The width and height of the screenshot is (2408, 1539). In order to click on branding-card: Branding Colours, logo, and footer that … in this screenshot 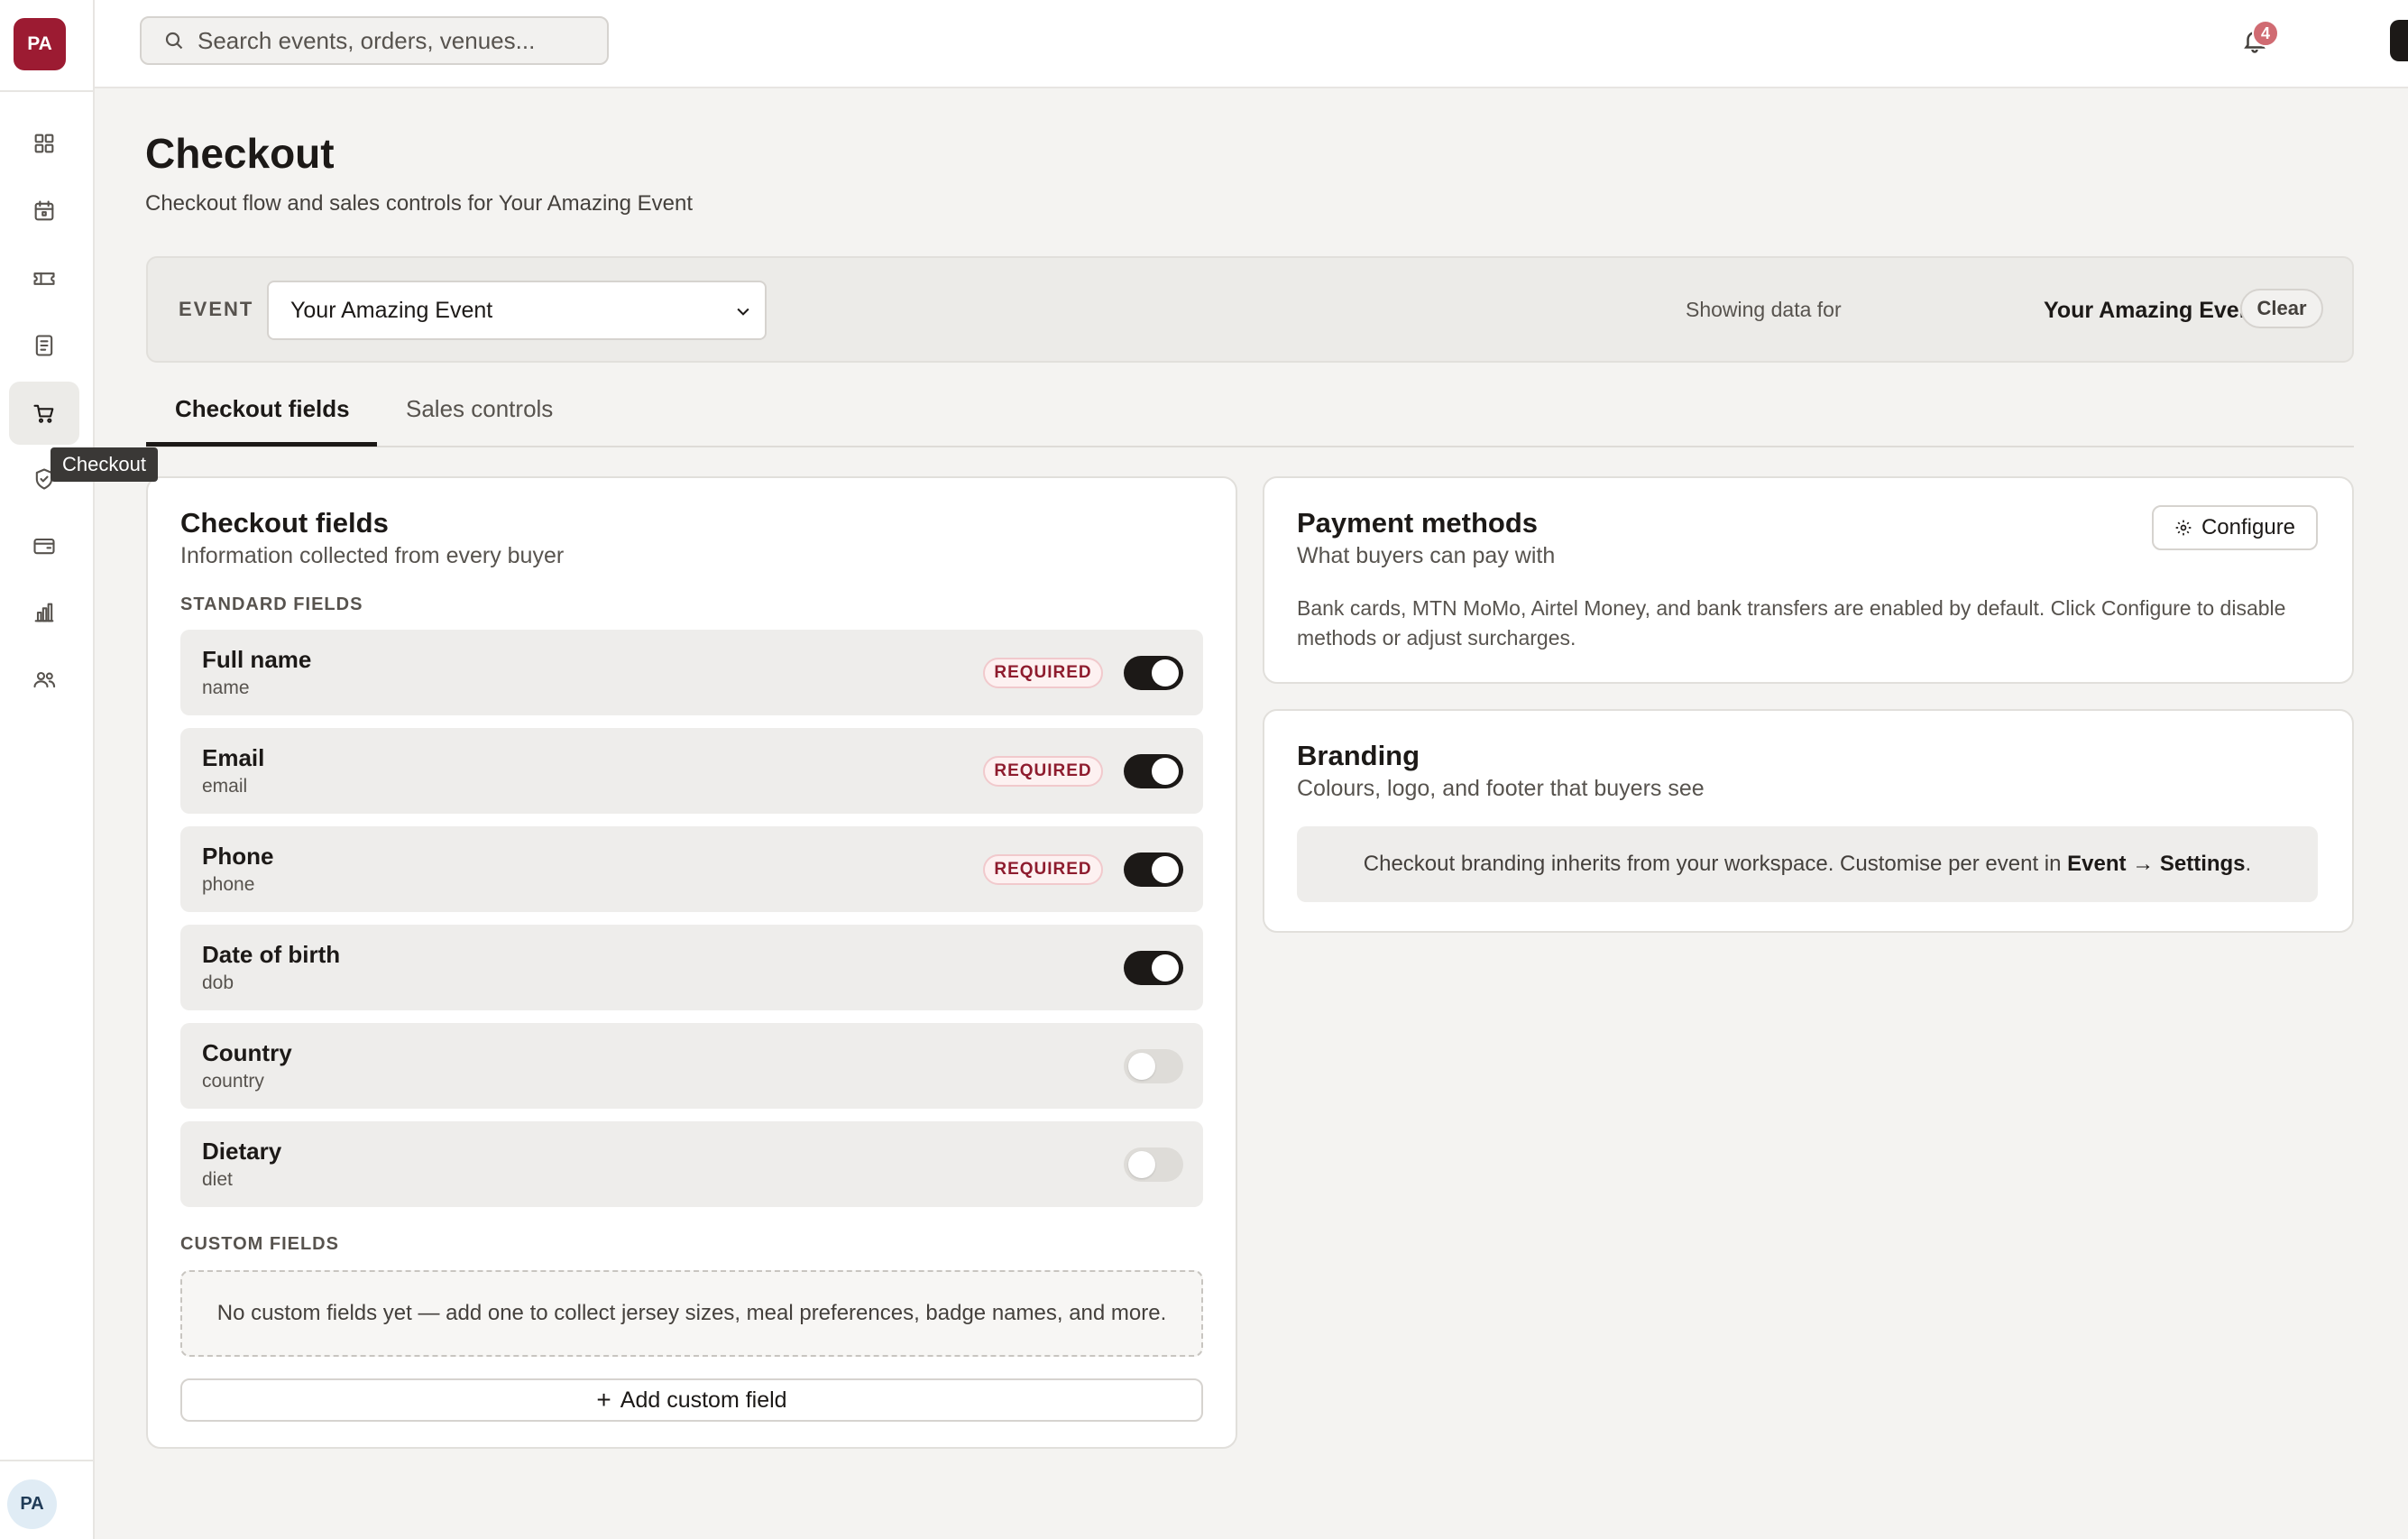, I will do `click(1808, 821)`.